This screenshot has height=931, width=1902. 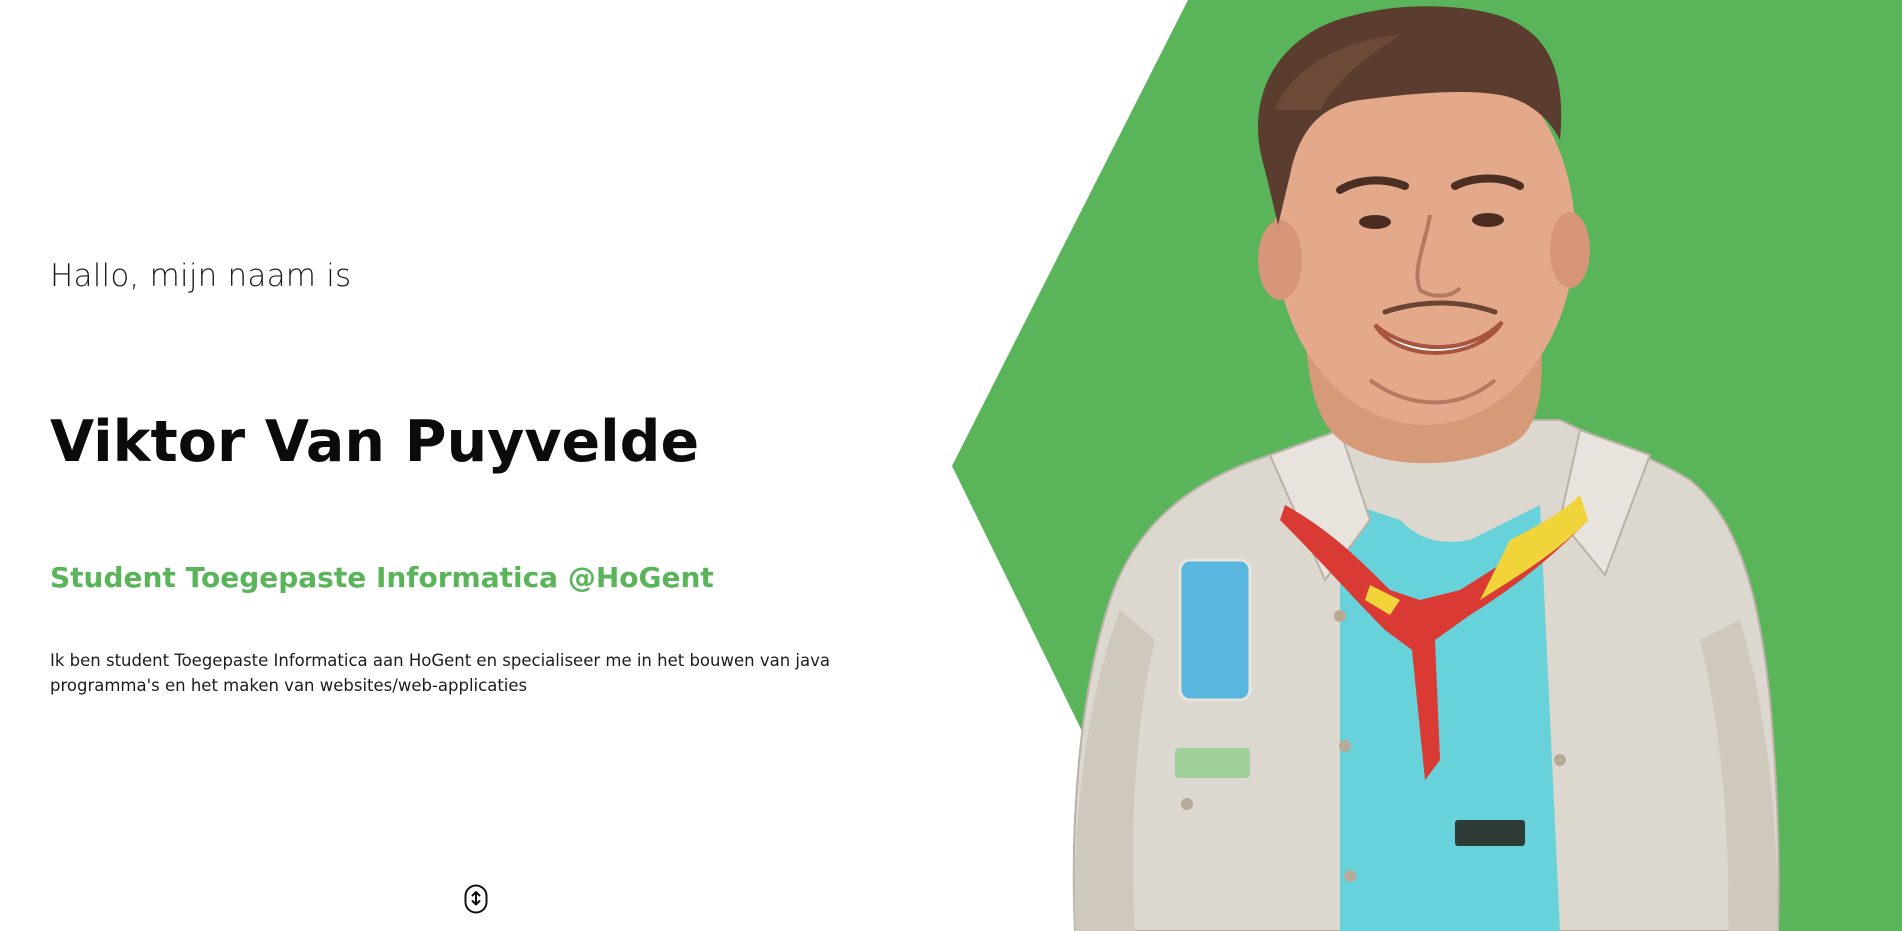 I want to click on page-title: Viktor Van Puyvelde, so click(x=375, y=442).